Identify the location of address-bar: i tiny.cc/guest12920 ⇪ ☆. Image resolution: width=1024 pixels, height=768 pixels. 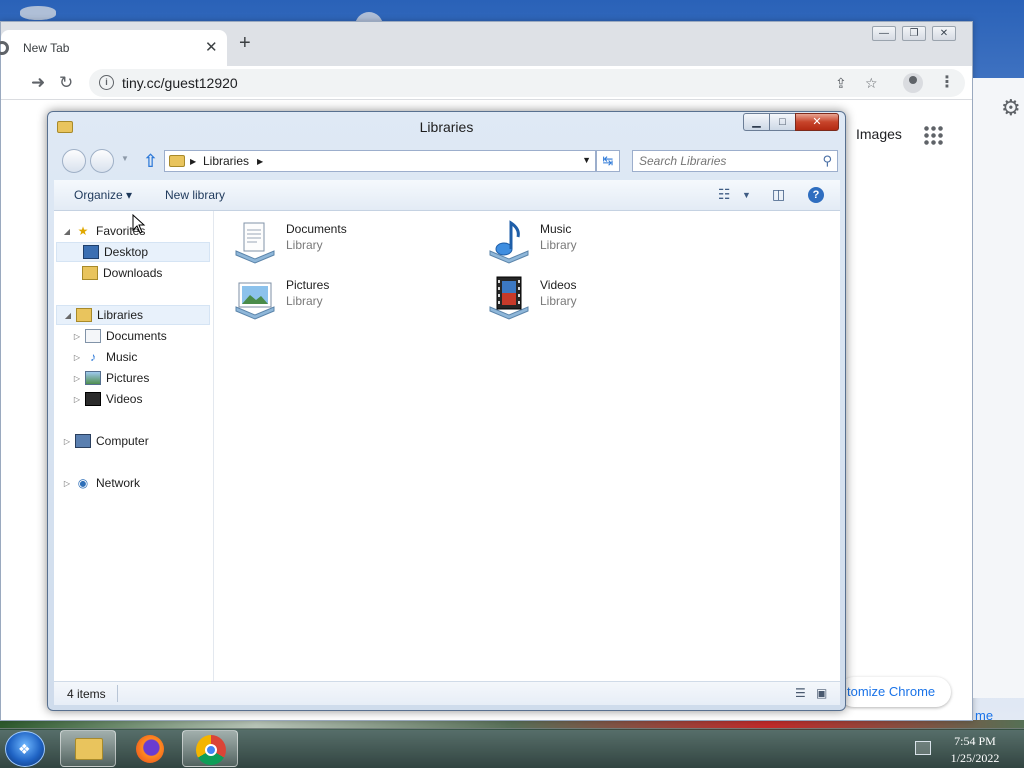
(527, 83).